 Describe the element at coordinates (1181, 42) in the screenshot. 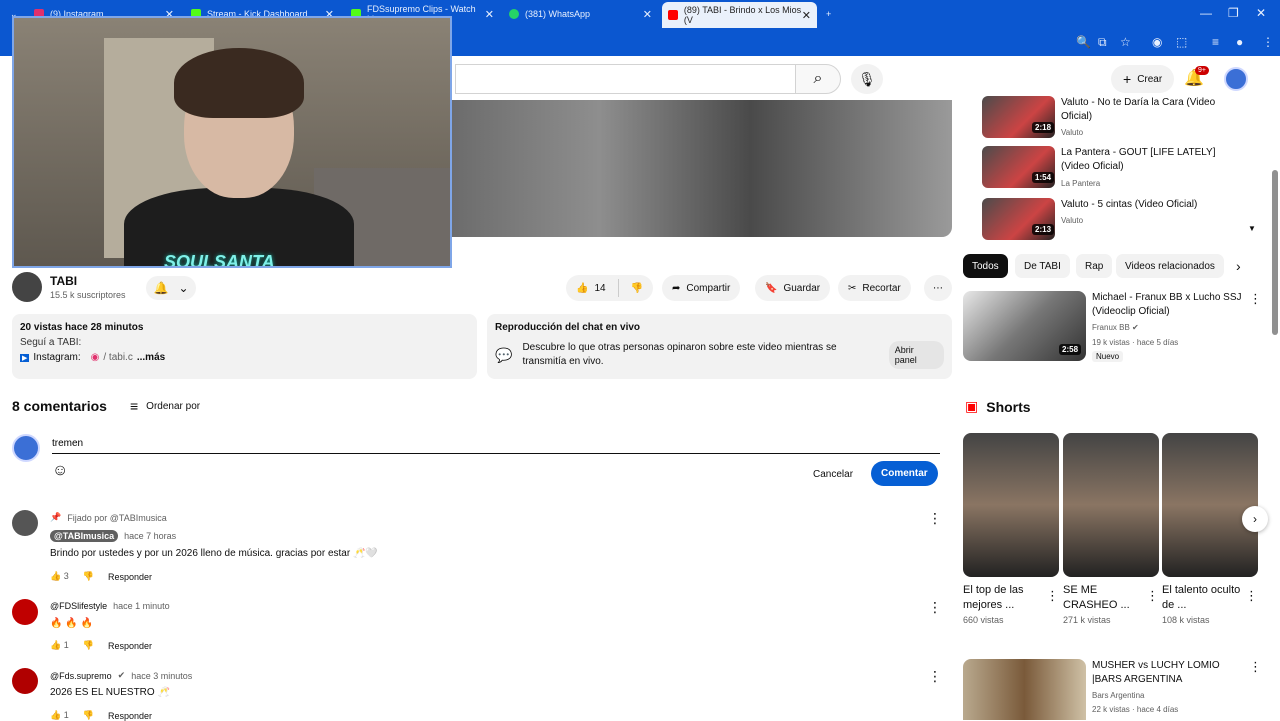

I see `puzzle-icon: ⬚` at that location.